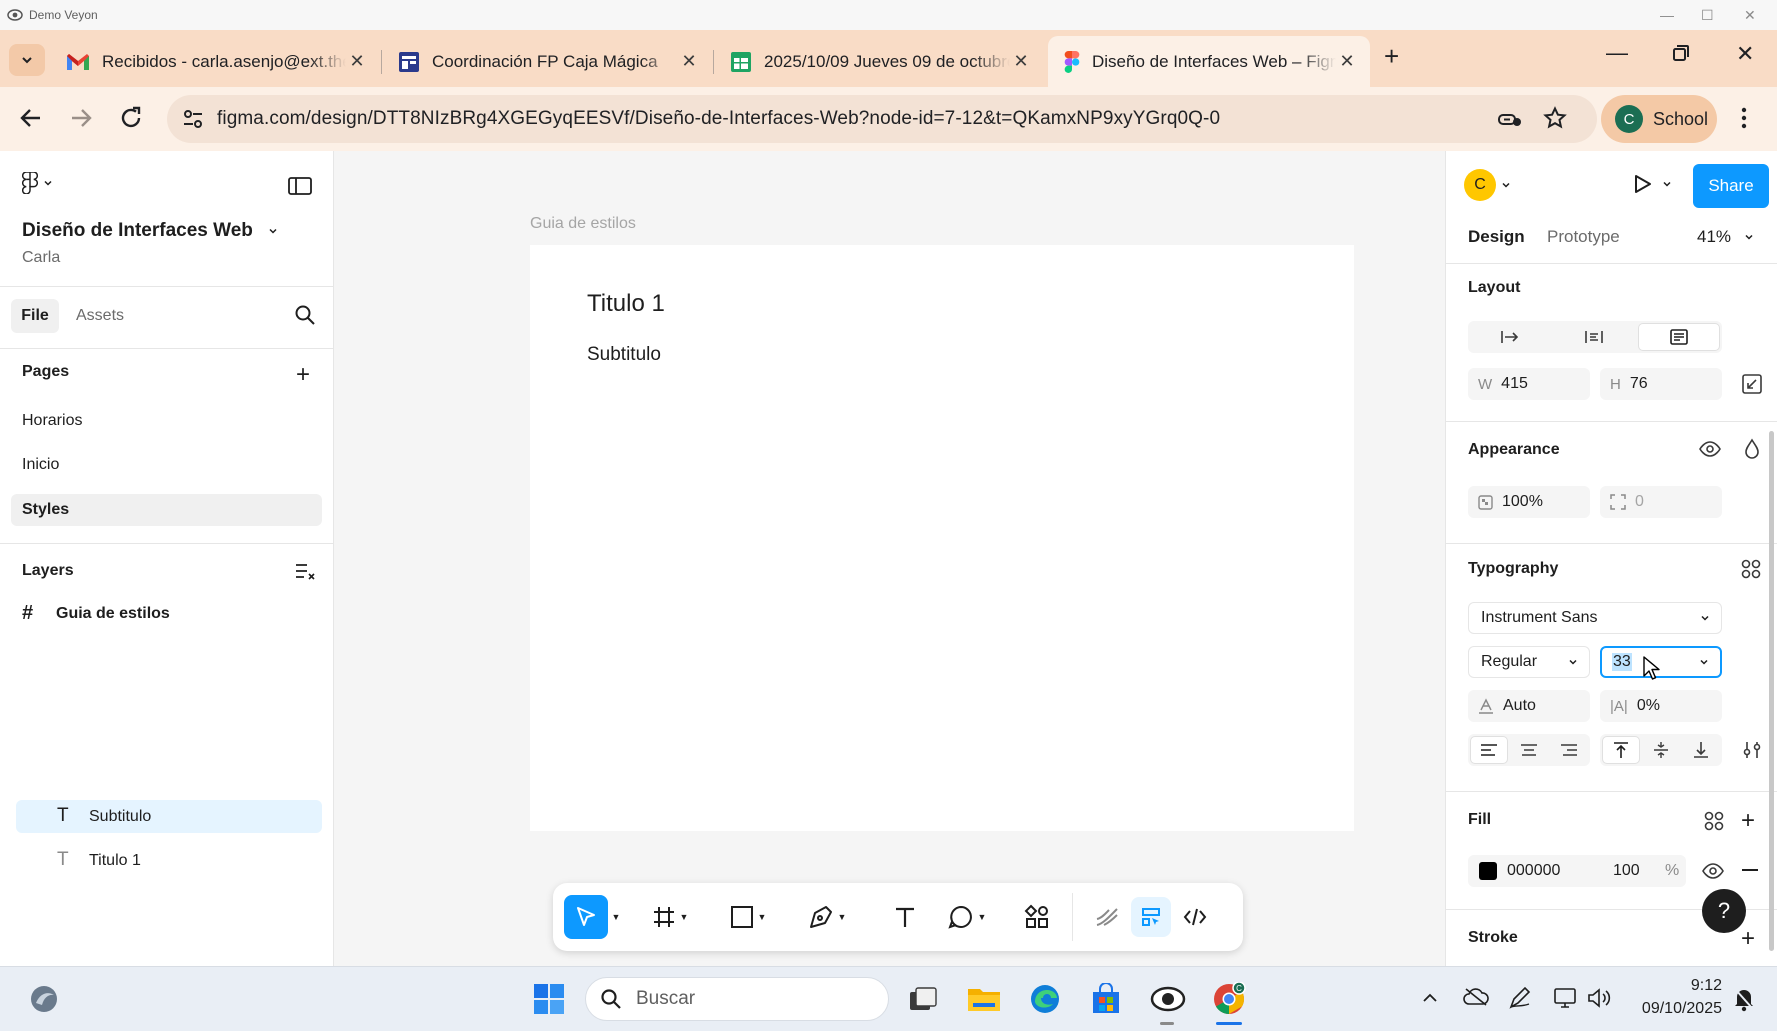  What do you see at coordinates (547, 61) in the screenshot?
I see `tab-forms: Coordinación FP Caja Mágica ✕` at bounding box center [547, 61].